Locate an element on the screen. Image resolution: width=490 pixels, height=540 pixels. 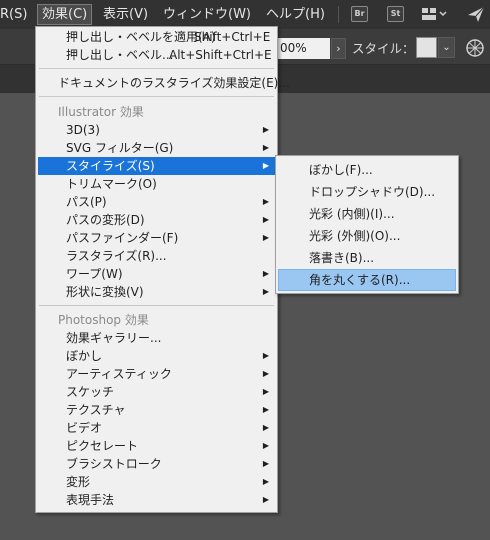
menubar-divider is located at coordinates (338, 14).